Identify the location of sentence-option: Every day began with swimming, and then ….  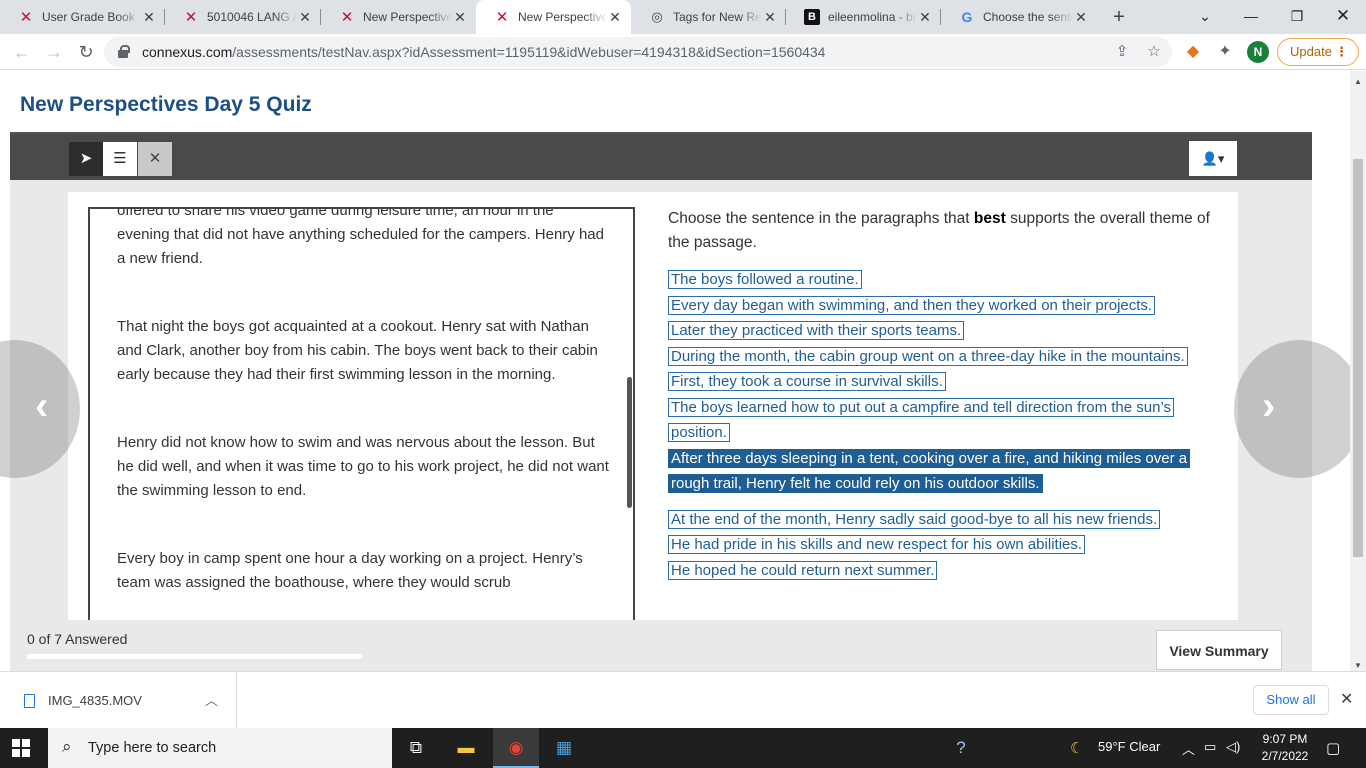
(943, 306).